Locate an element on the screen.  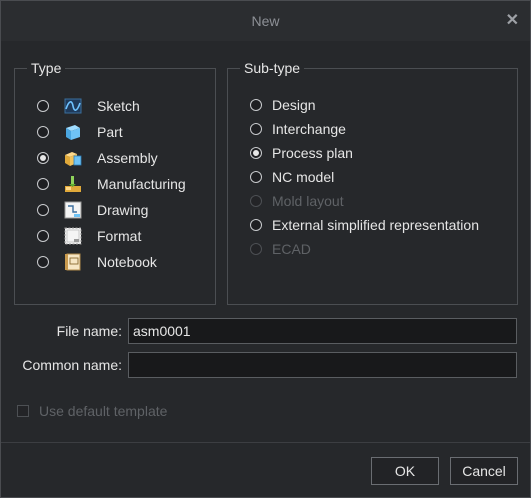
format-radio is located at coordinates (43, 236).